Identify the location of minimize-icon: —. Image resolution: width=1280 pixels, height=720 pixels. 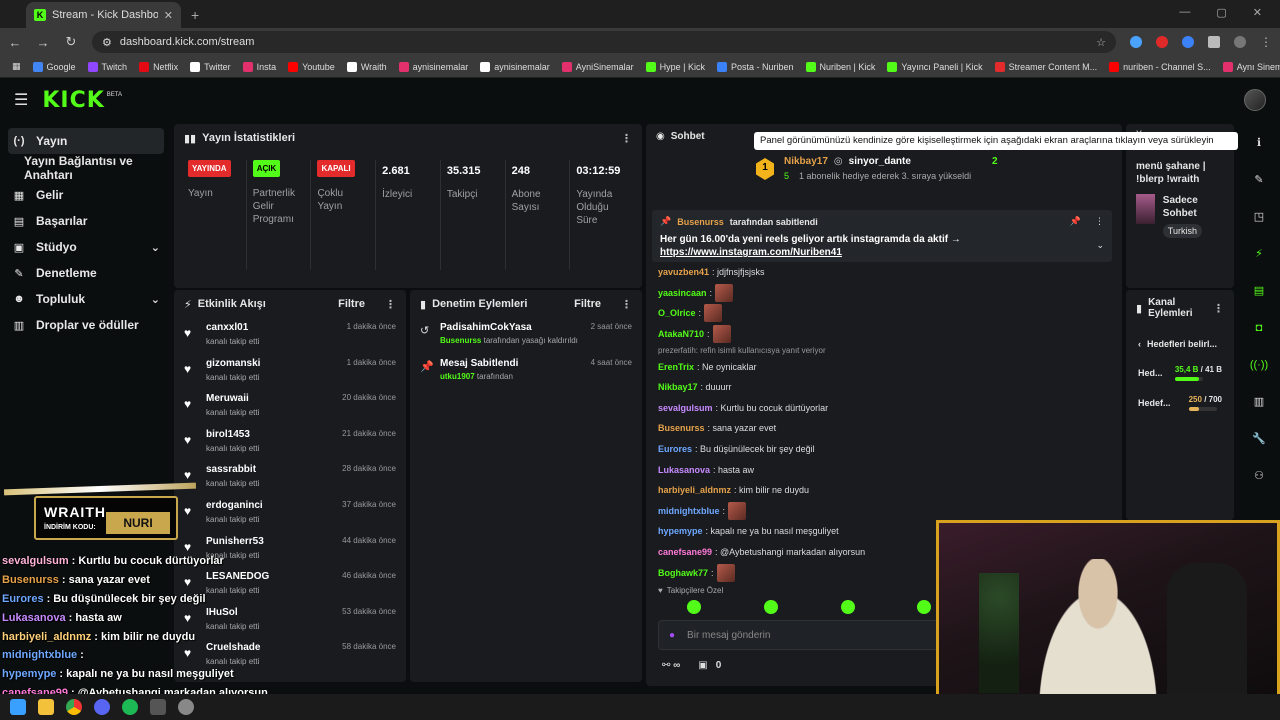
(1184, 12).